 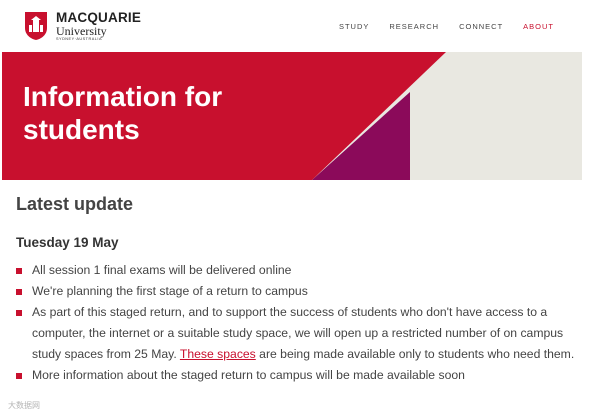 What do you see at coordinates (481, 26) in the screenshot?
I see `nav-item-connect: CONNECT` at bounding box center [481, 26].